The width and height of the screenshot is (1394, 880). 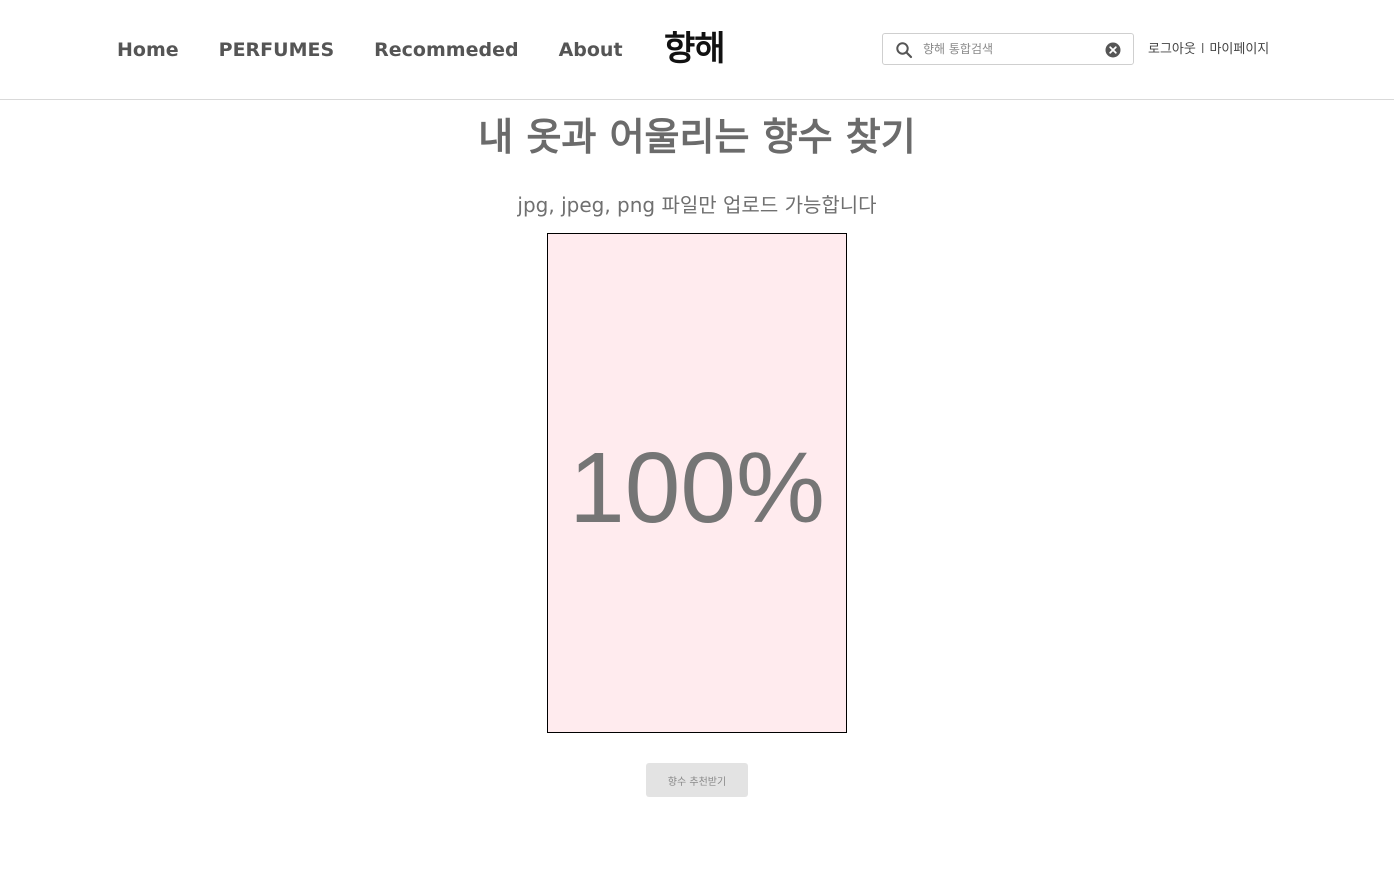 I want to click on clear-search-icon, so click(x=1113, y=50).